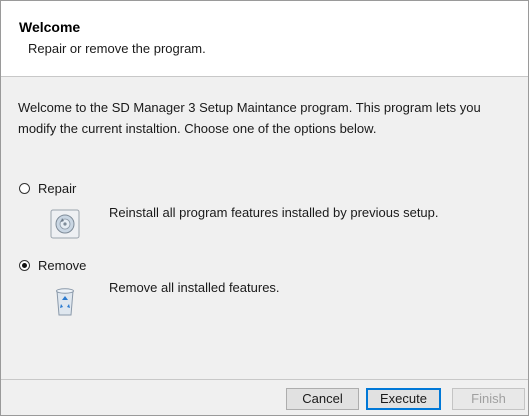 The width and height of the screenshot is (529, 416). I want to click on repair-option: Repair, so click(269, 188).